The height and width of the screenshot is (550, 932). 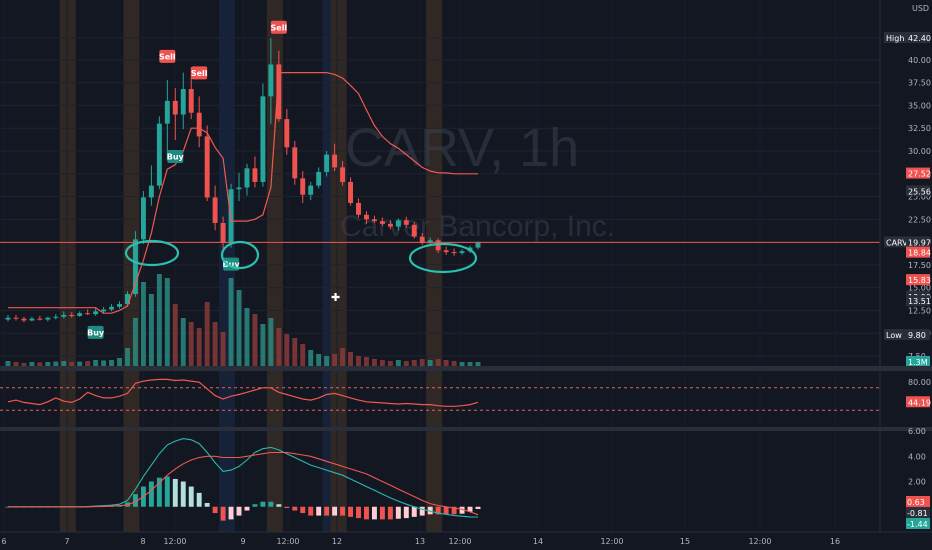 What do you see at coordinates (462, 148) in the screenshot?
I see `watermark-title: CARV, 1h` at bounding box center [462, 148].